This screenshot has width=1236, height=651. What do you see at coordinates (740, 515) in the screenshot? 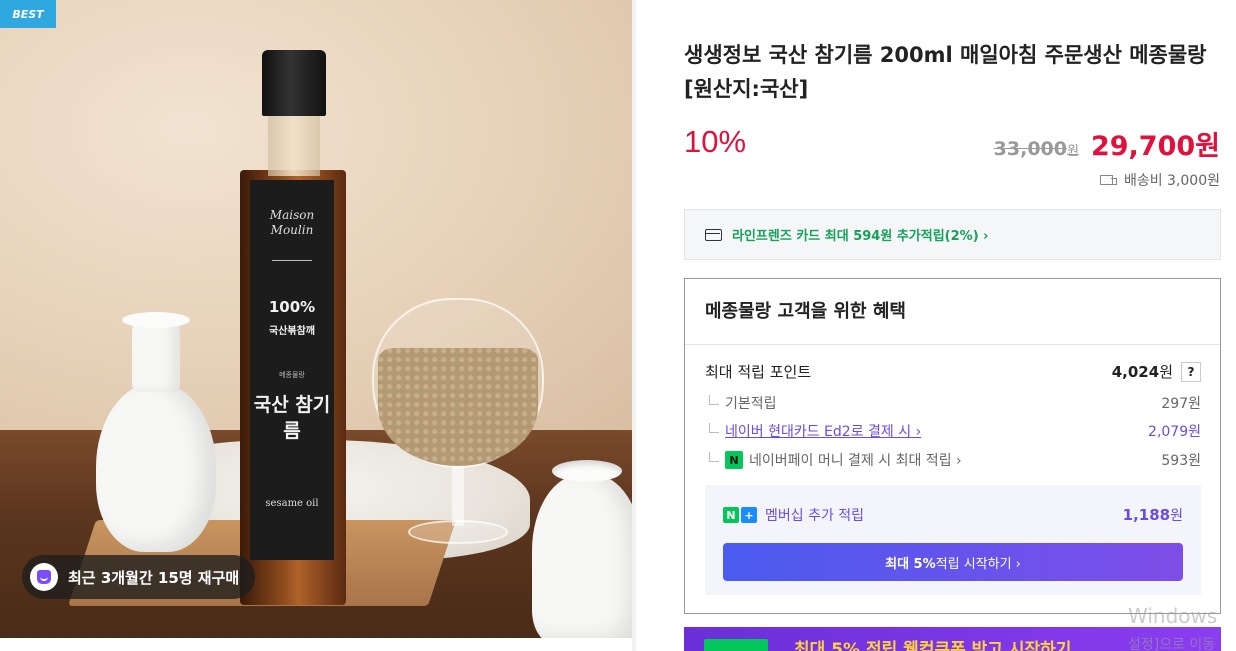
I see `nplus-icon: N +` at bounding box center [740, 515].